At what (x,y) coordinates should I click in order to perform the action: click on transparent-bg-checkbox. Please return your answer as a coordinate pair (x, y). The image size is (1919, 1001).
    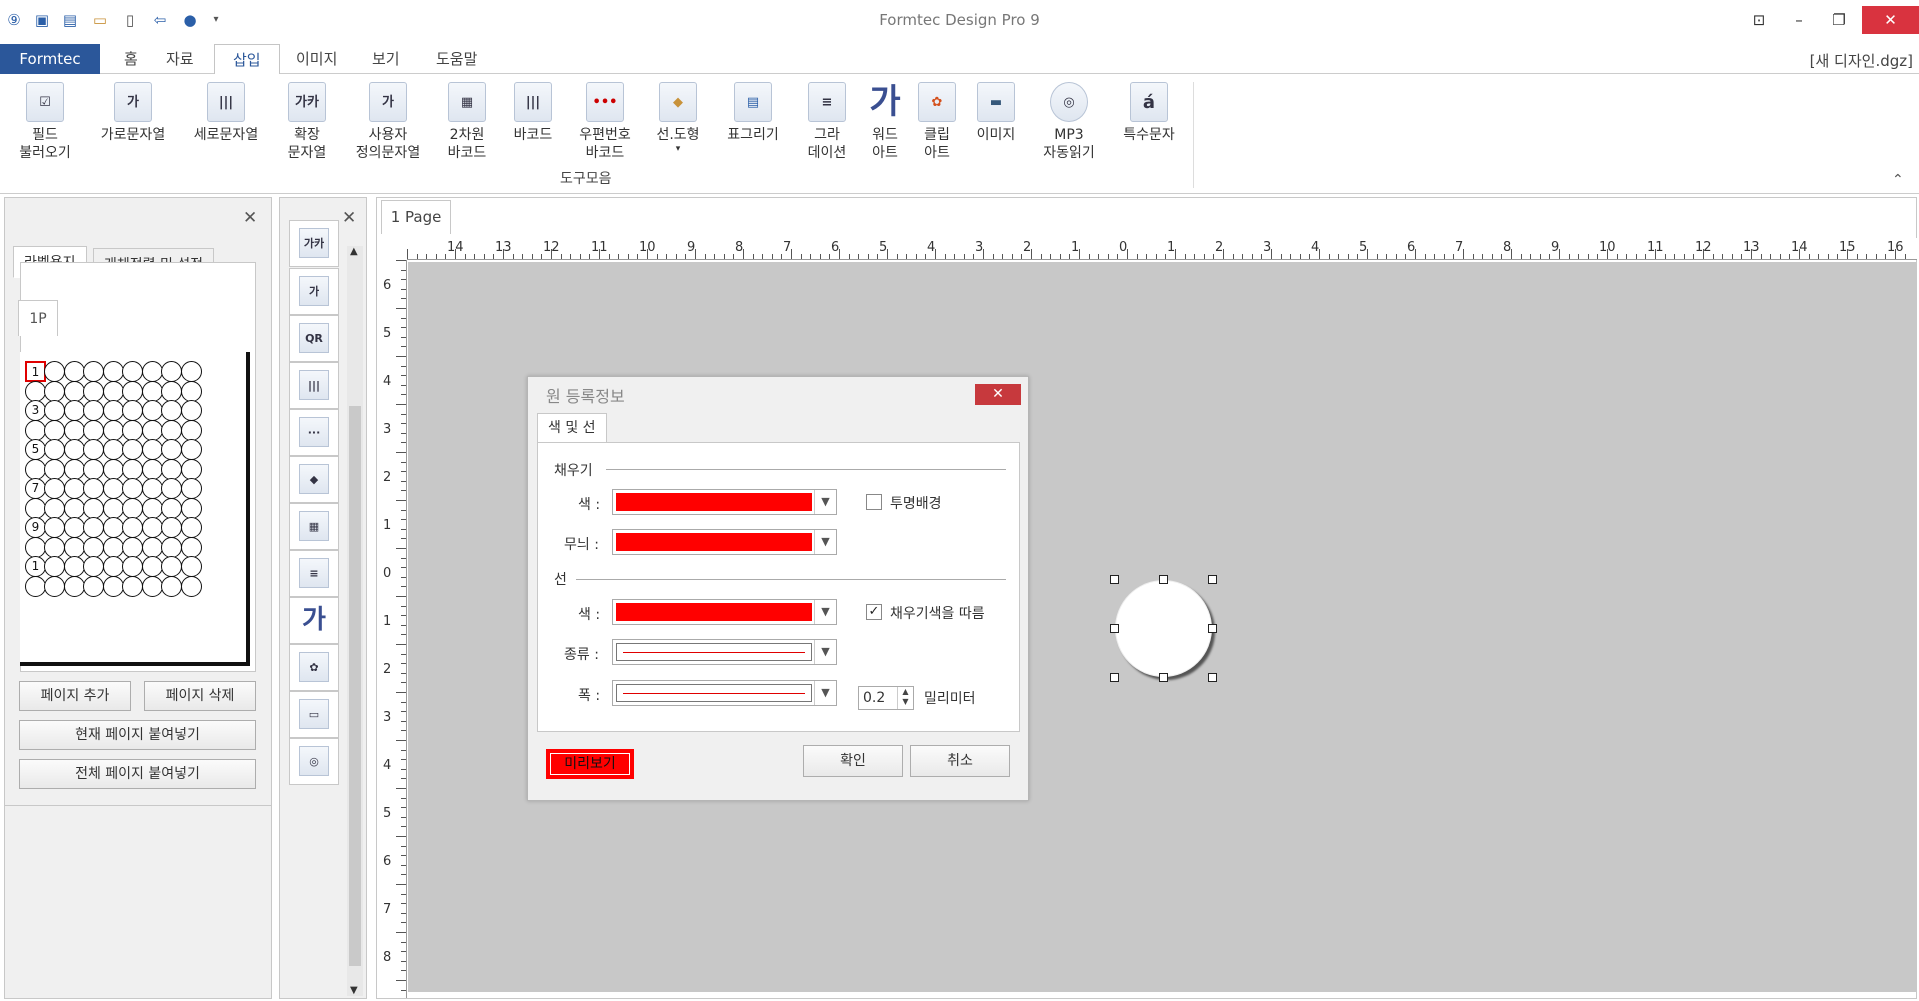
    Looking at the image, I should click on (874, 502).